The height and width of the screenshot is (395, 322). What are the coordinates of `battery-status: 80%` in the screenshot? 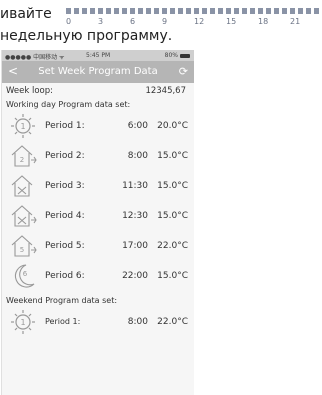 It's located at (177, 55).